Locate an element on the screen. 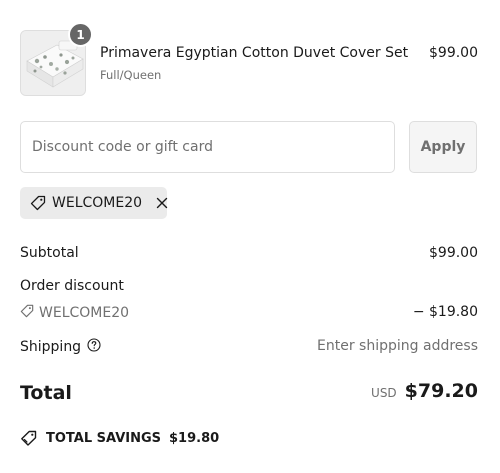 This screenshot has width=500, height=473. product-price: $99.00 is located at coordinates (453, 53).